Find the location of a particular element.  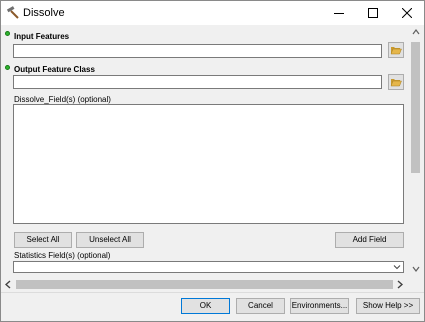

close-button is located at coordinates (407, 13).